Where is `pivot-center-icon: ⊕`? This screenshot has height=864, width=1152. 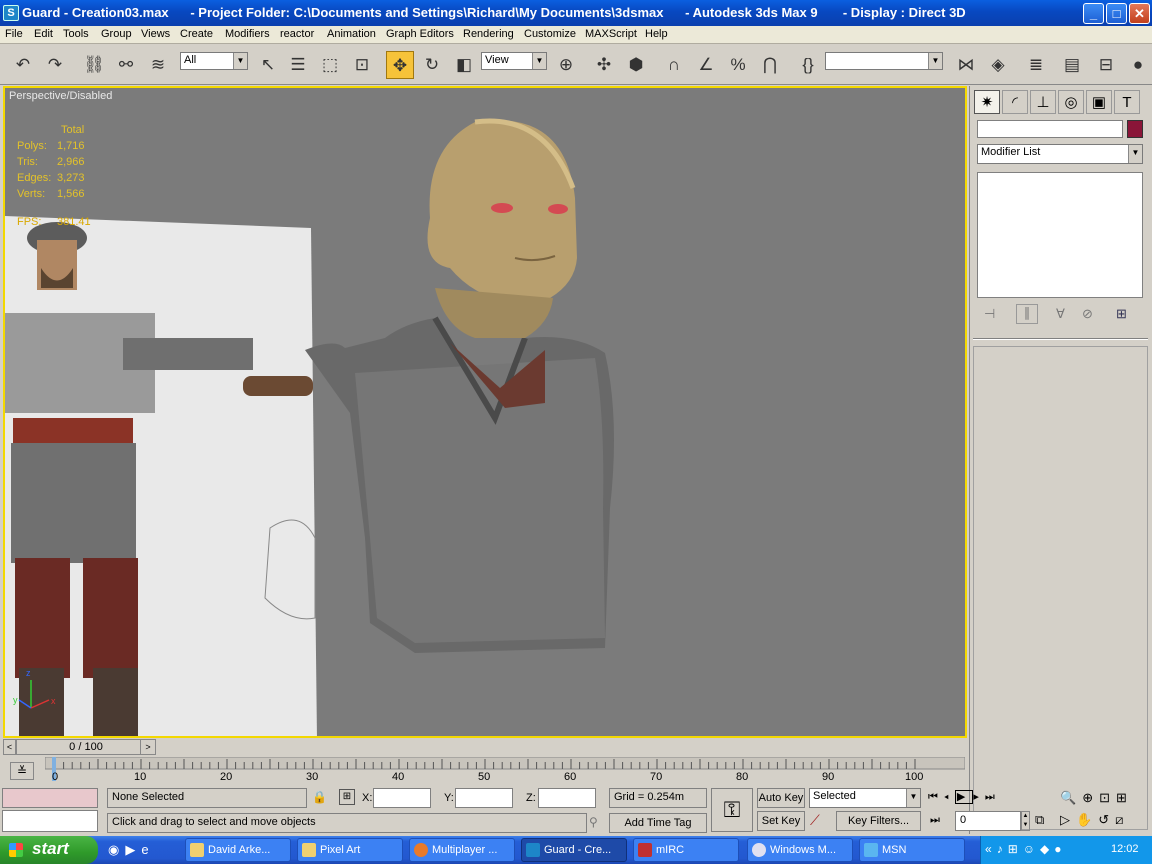
pivot-center-icon: ⊕ is located at coordinates (566, 65).